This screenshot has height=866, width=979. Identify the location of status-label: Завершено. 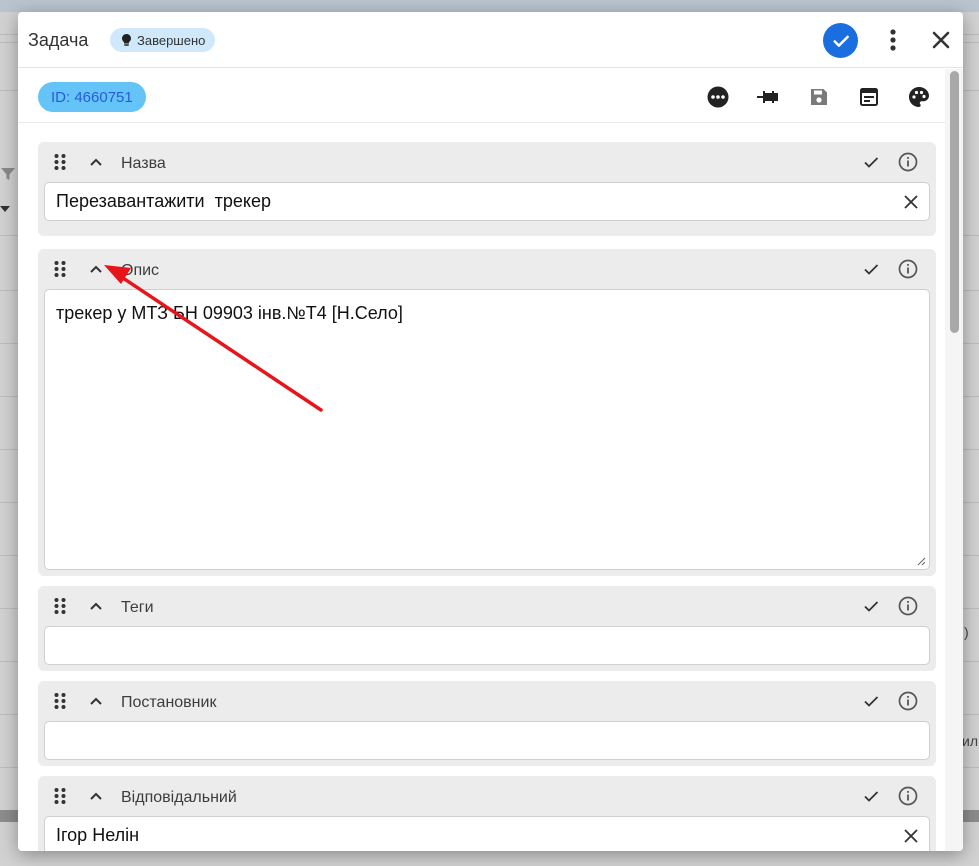
(171, 40).